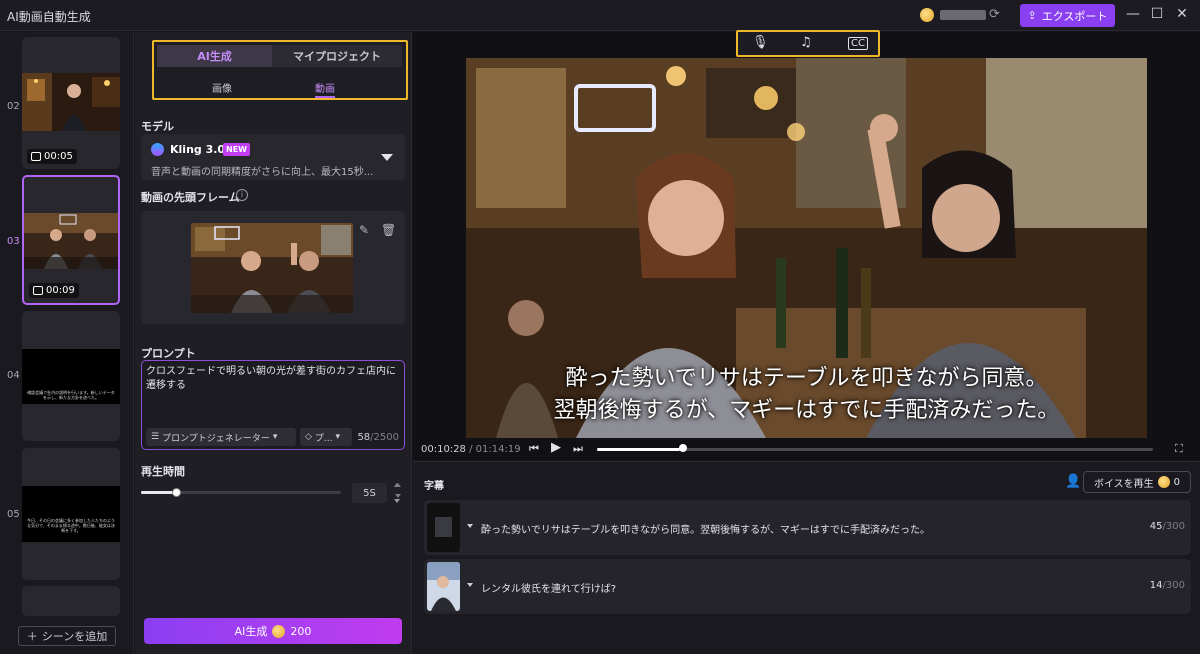 This screenshot has height=654, width=1200. What do you see at coordinates (155, 437) in the screenshot?
I see `list-icon: ☰` at bounding box center [155, 437].